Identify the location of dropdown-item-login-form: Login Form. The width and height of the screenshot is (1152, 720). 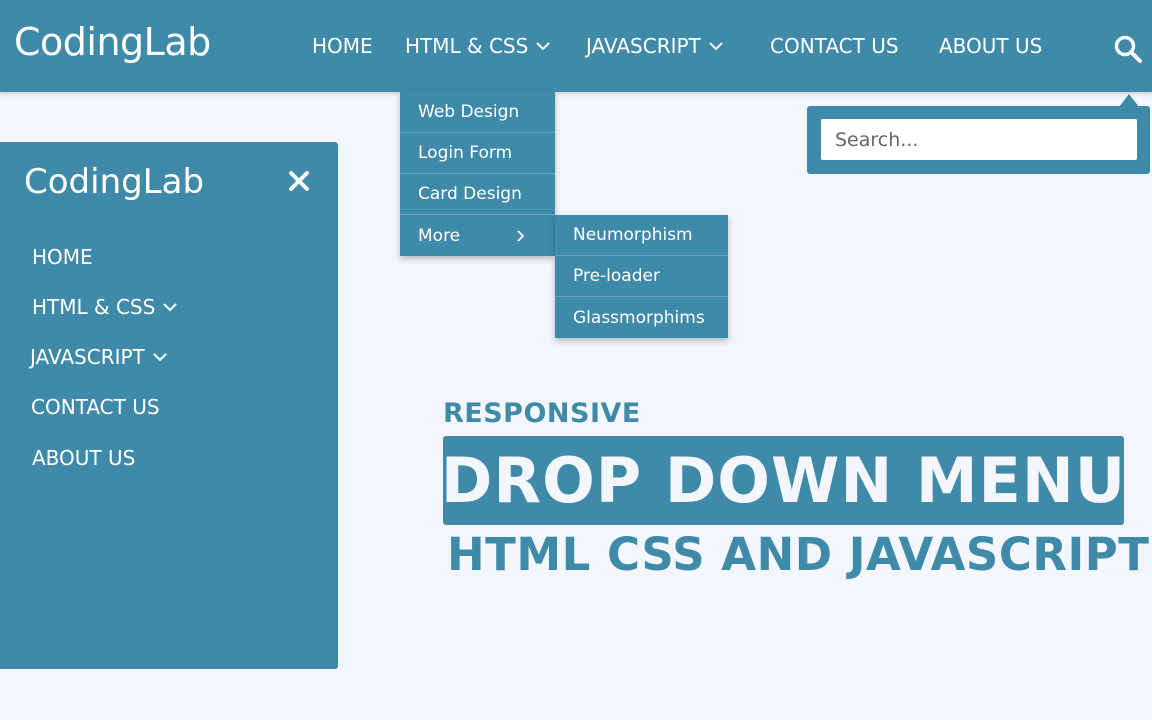
(477, 153).